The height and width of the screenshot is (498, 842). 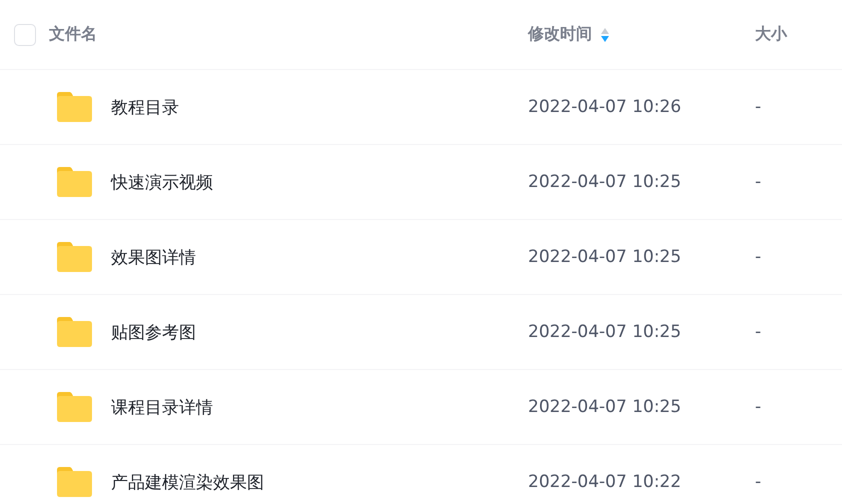 What do you see at coordinates (145, 107) in the screenshot?
I see `file-name: 教程目录` at bounding box center [145, 107].